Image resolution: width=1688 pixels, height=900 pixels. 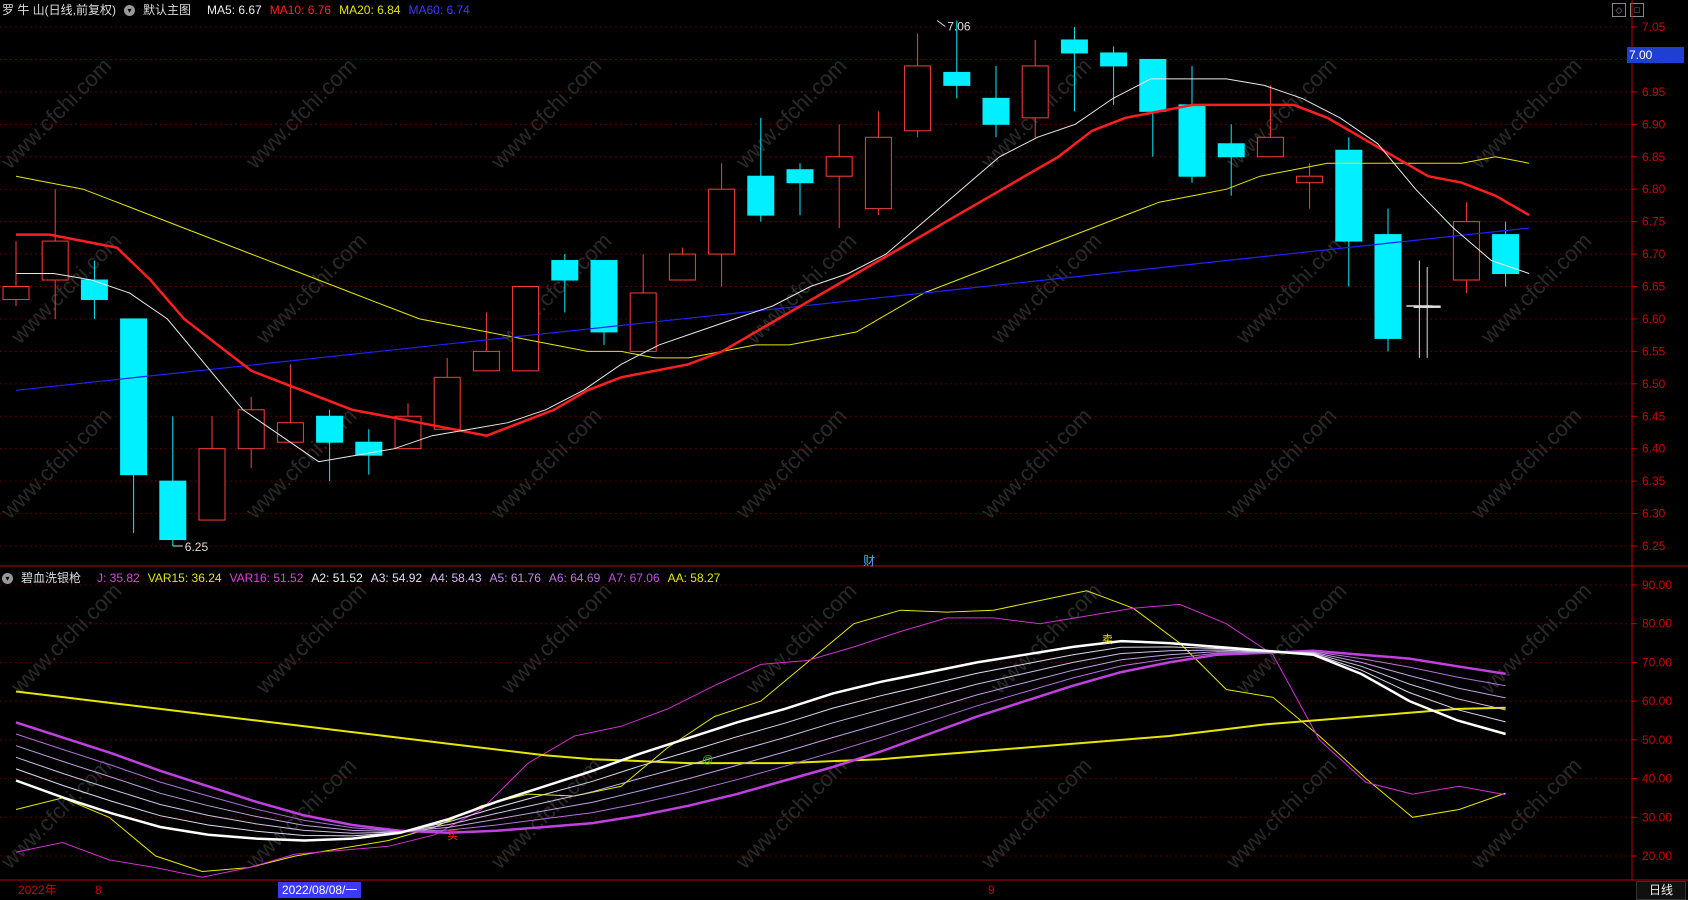 What do you see at coordinates (1657, 856) in the screenshot?
I see `indicator-tick-label: 20.00` at bounding box center [1657, 856].